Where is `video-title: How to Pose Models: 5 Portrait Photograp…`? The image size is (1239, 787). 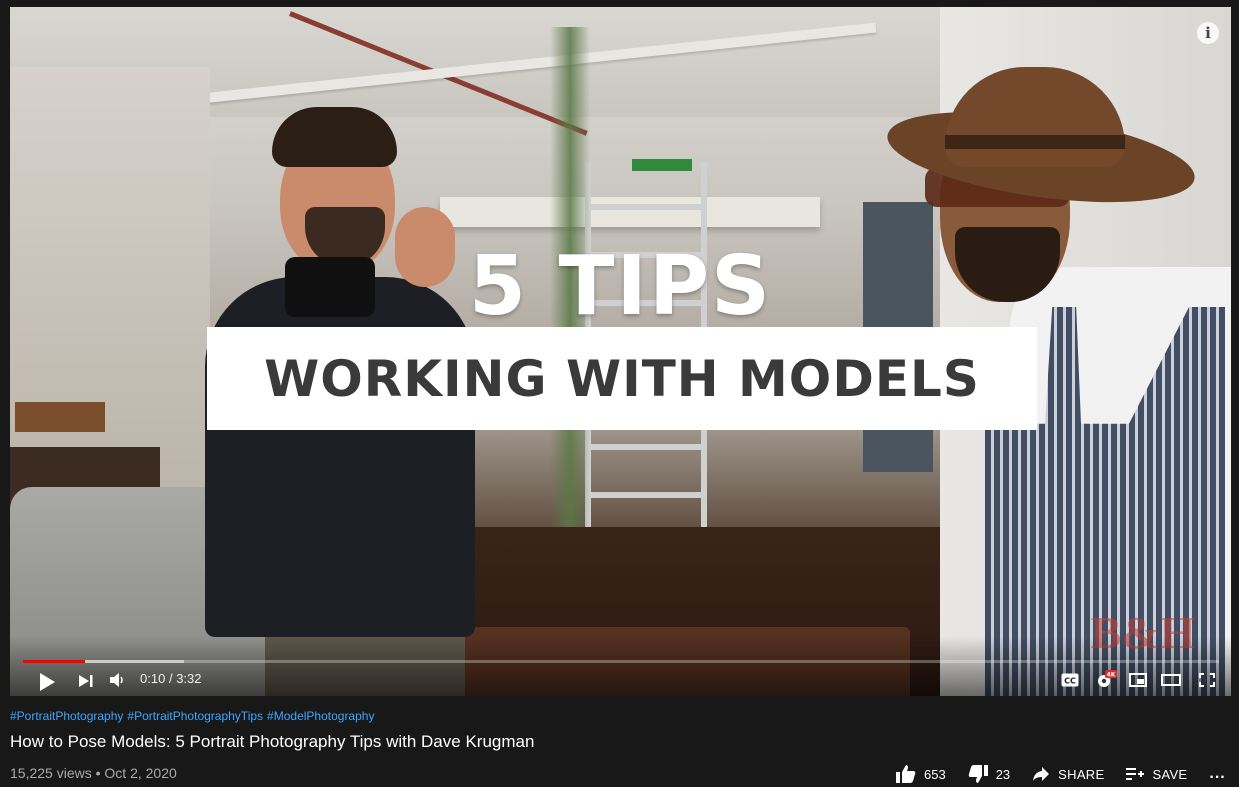
video-title: How to Pose Models: 5 Portrait Photograp… is located at coordinates (272, 741).